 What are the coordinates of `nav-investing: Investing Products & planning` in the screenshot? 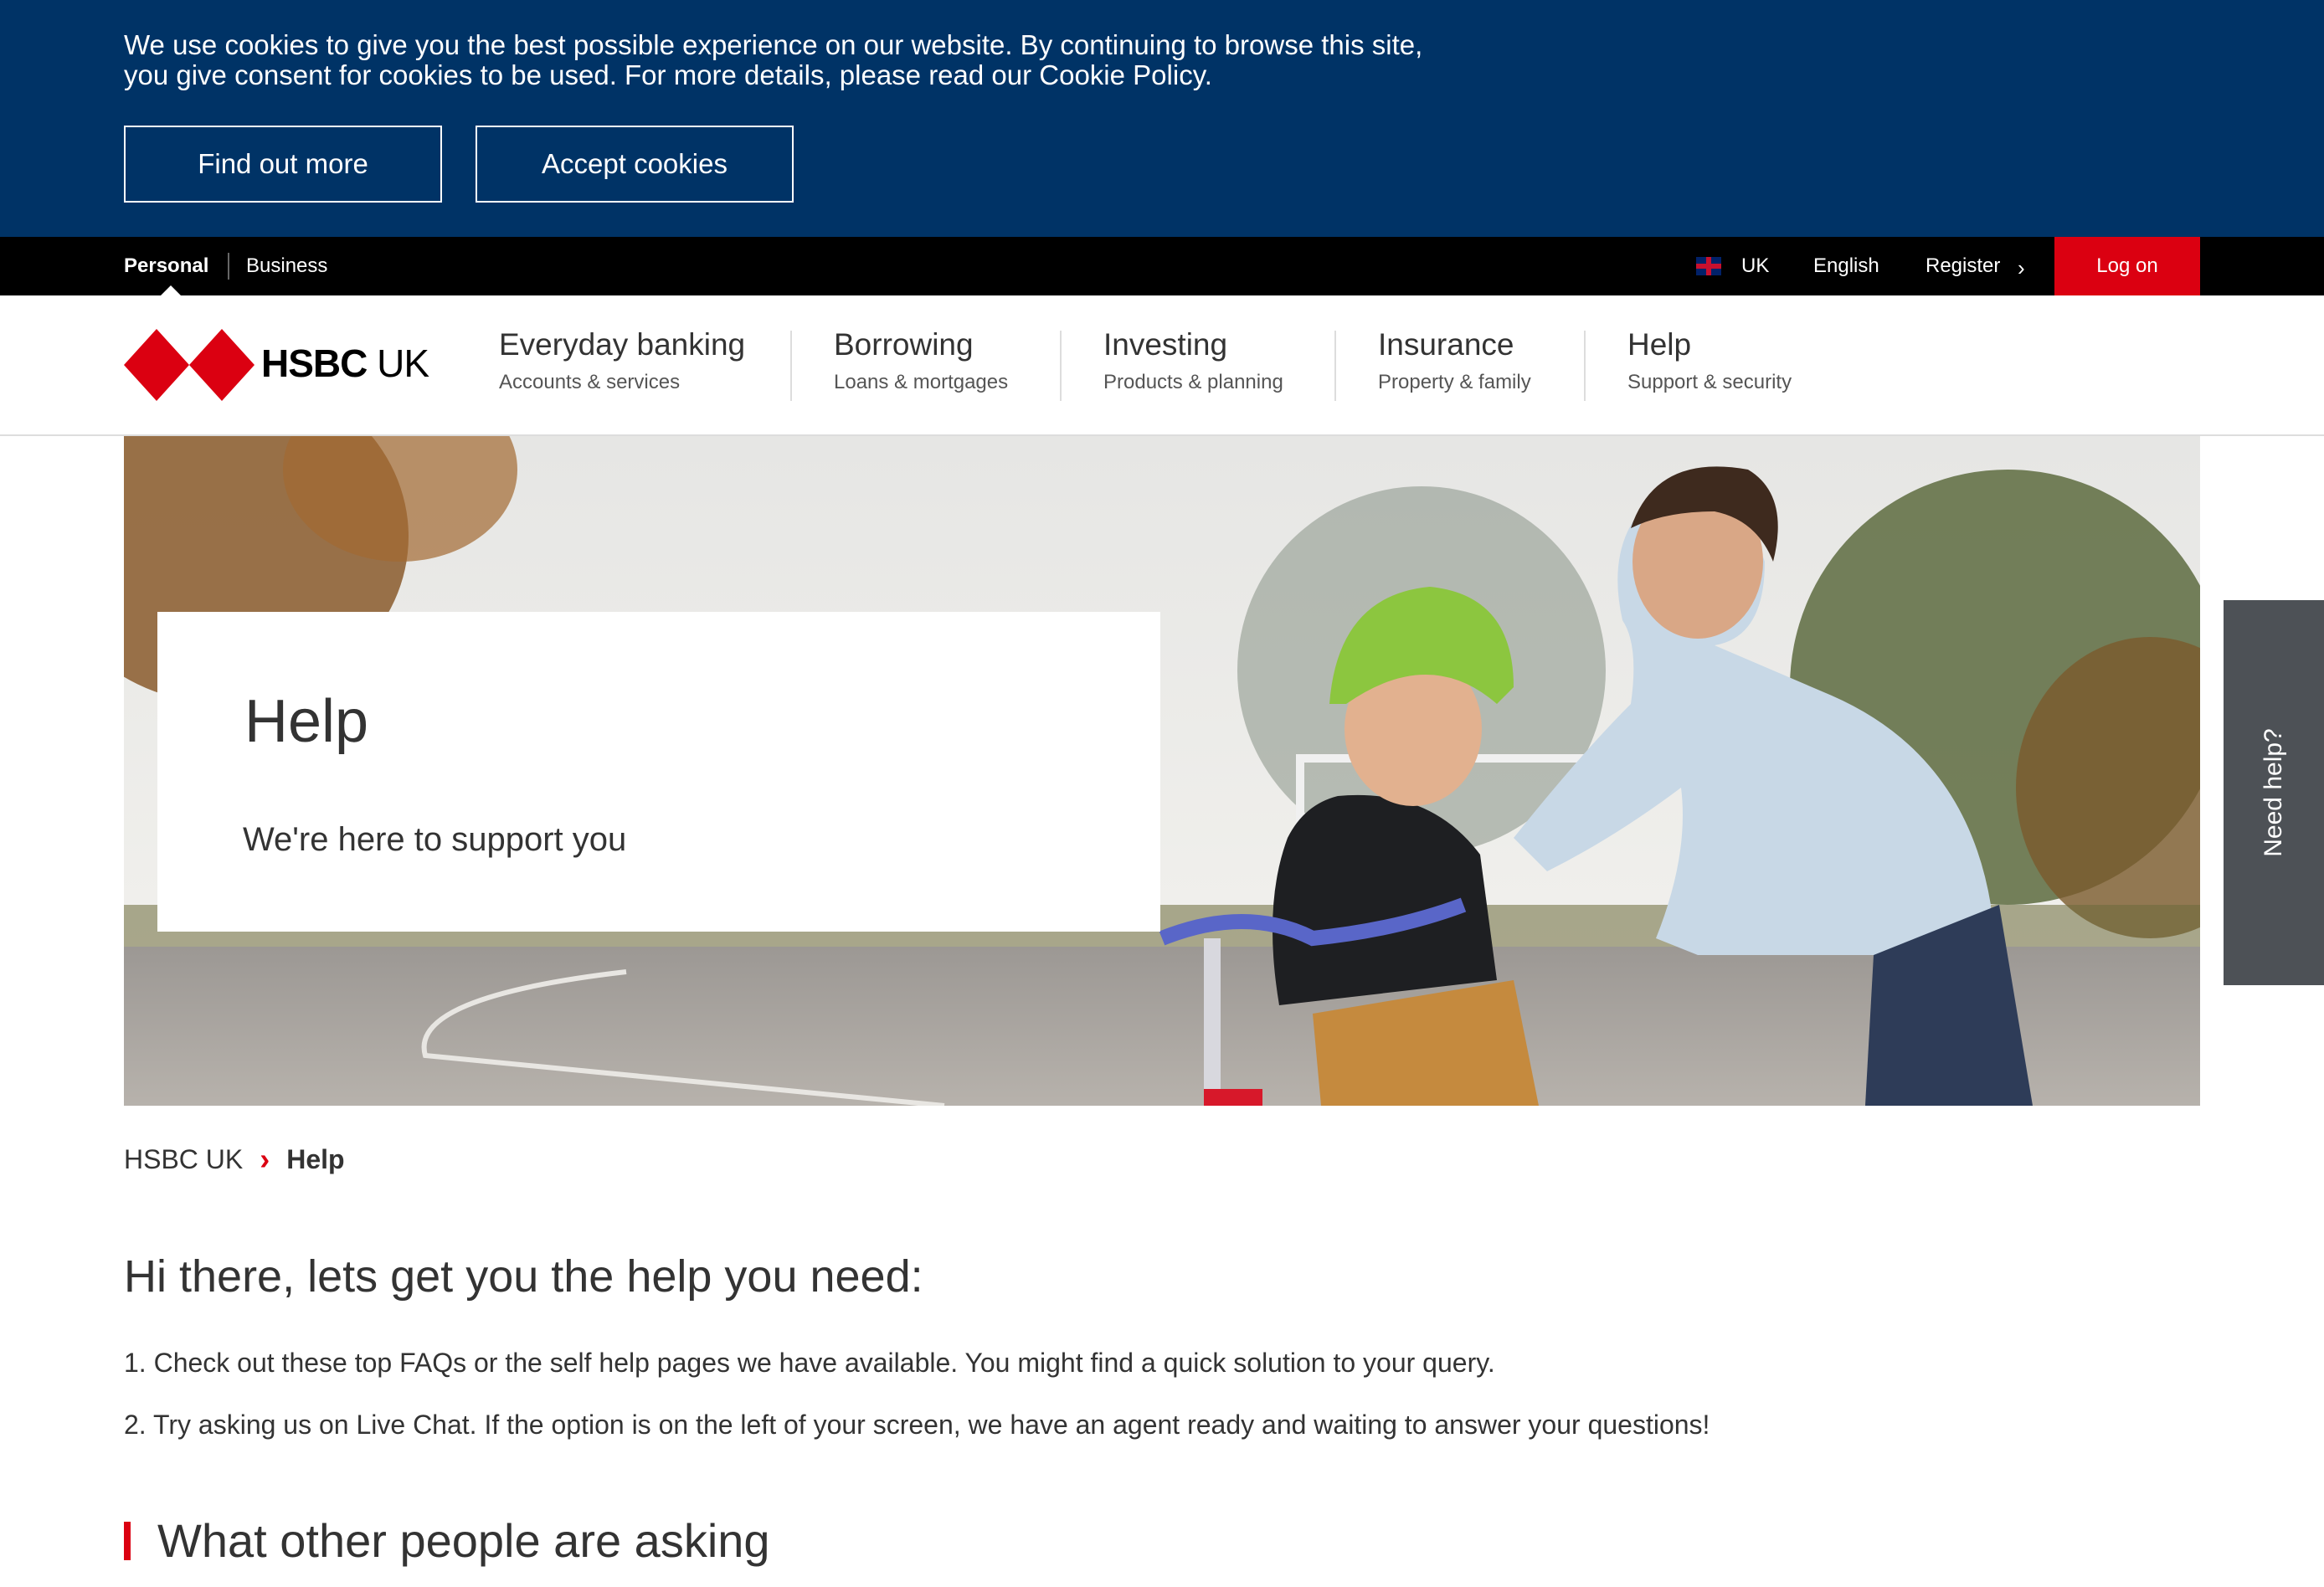 It's located at (1193, 360).